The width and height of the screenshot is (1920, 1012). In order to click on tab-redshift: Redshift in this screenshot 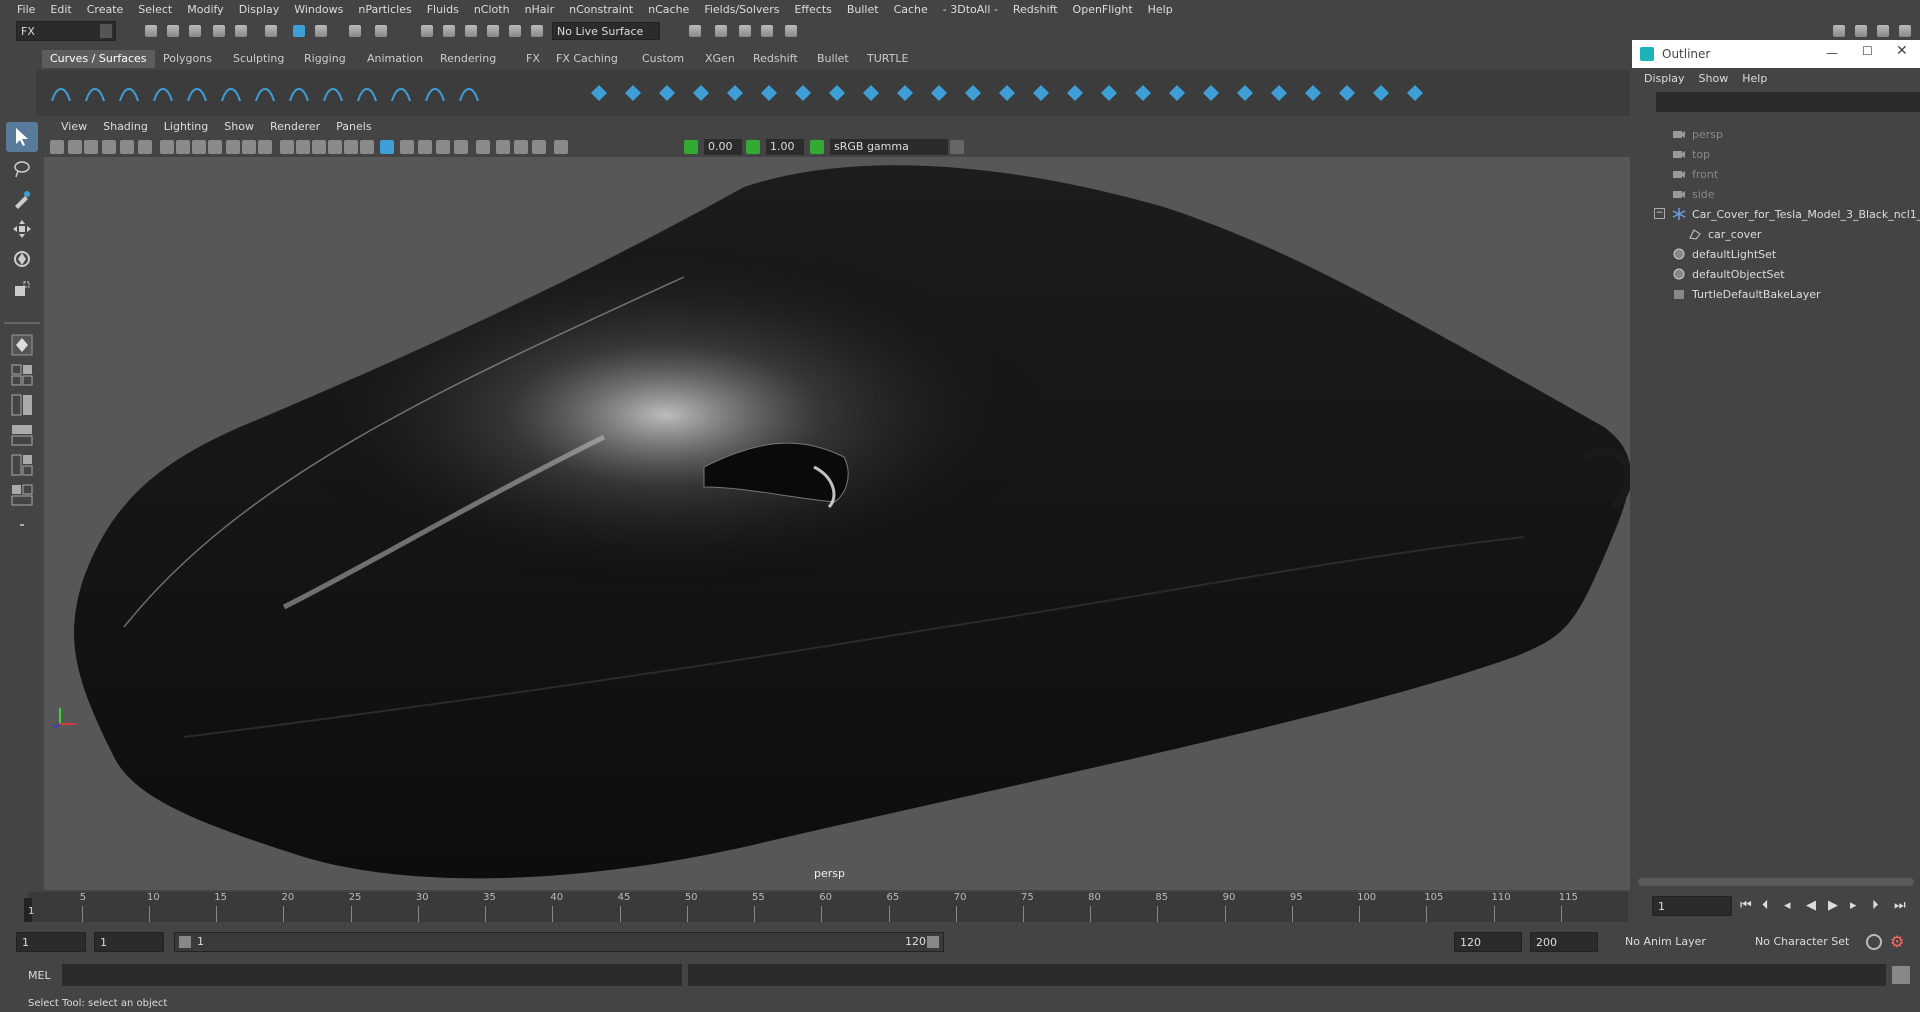, I will do `click(775, 59)`.